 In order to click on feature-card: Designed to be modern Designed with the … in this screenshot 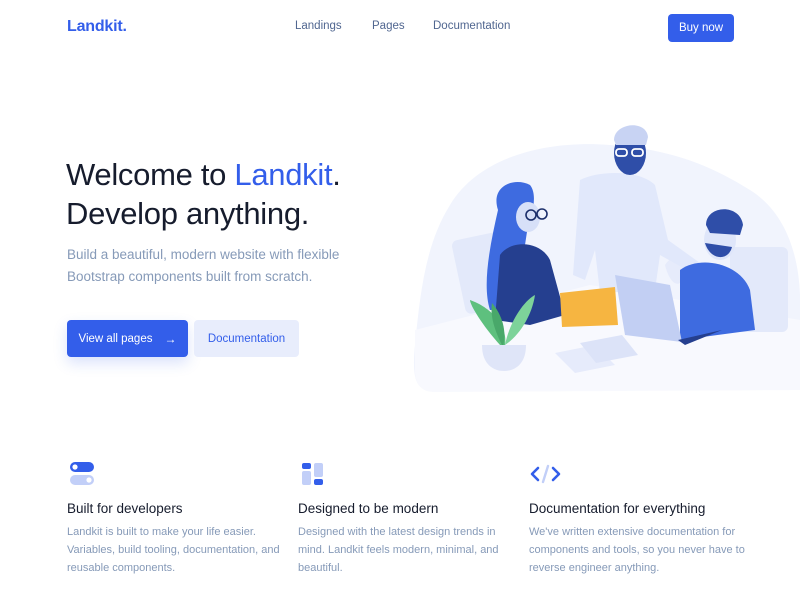, I will do `click(408, 518)`.